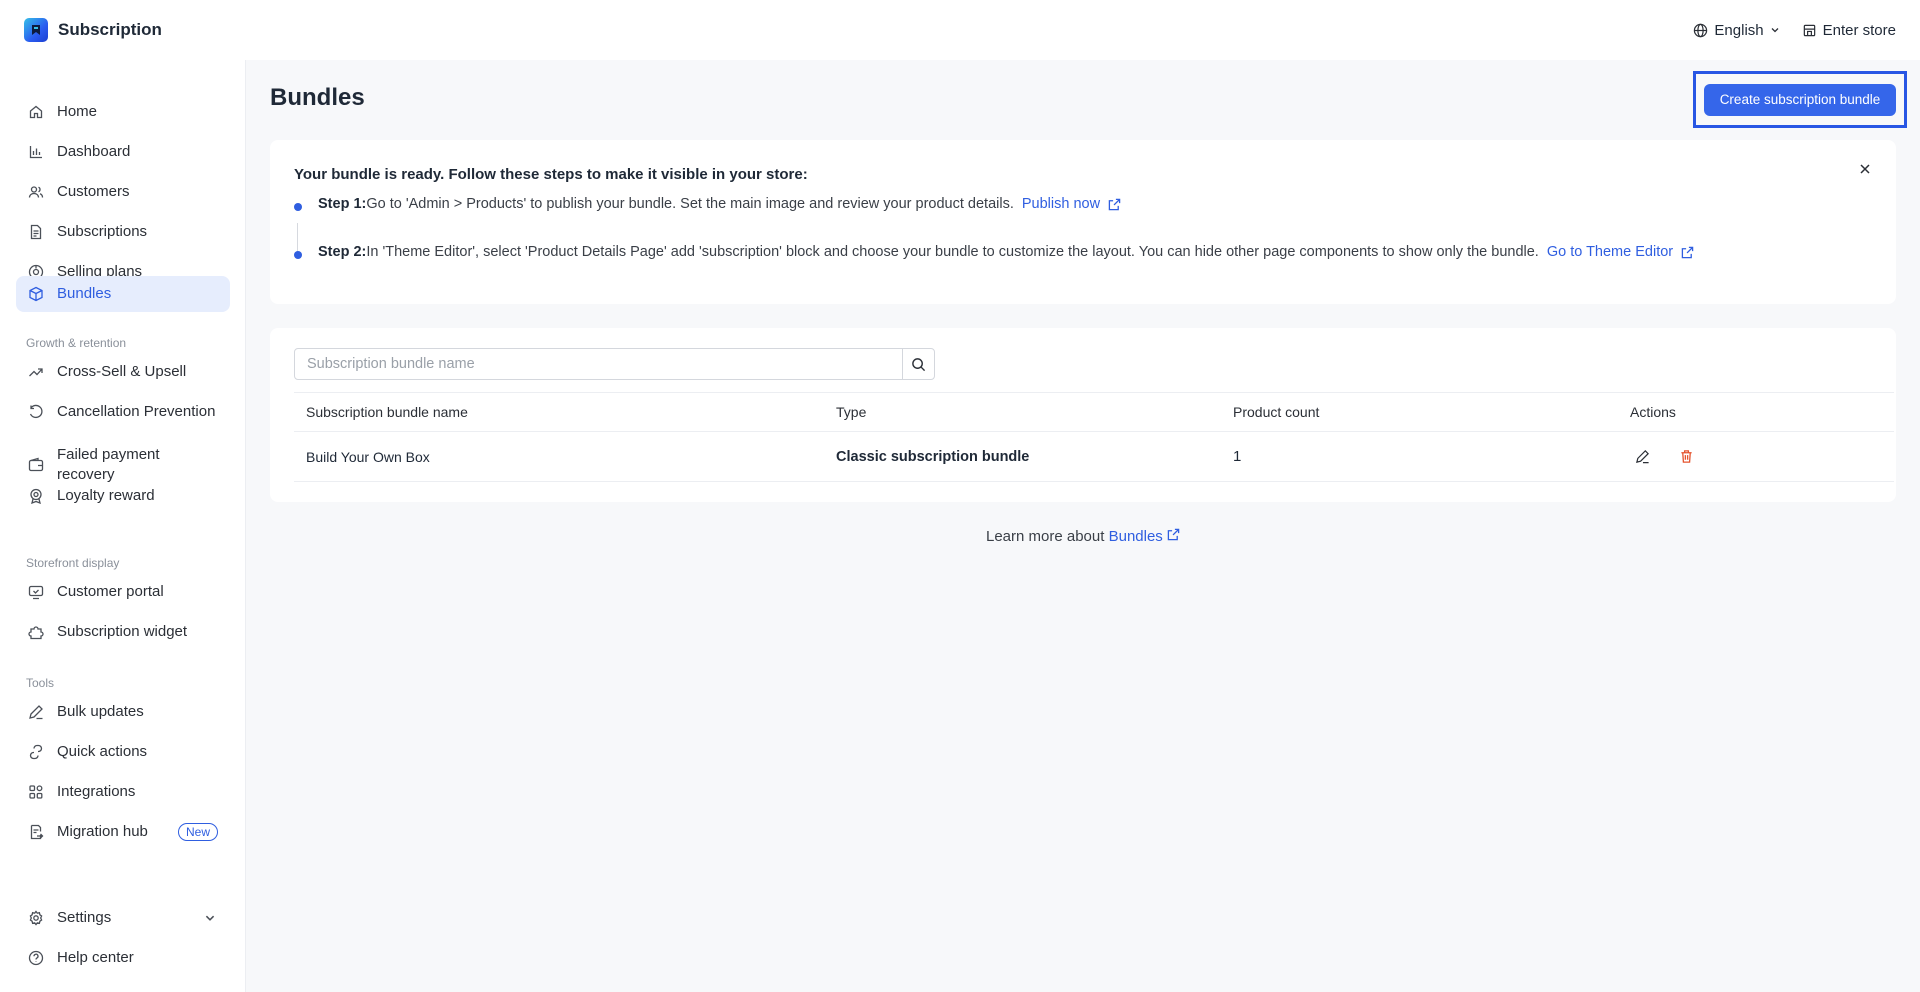 This screenshot has width=1920, height=992. What do you see at coordinates (123, 792) in the screenshot?
I see `sidebar-item-integrations: Integrations` at bounding box center [123, 792].